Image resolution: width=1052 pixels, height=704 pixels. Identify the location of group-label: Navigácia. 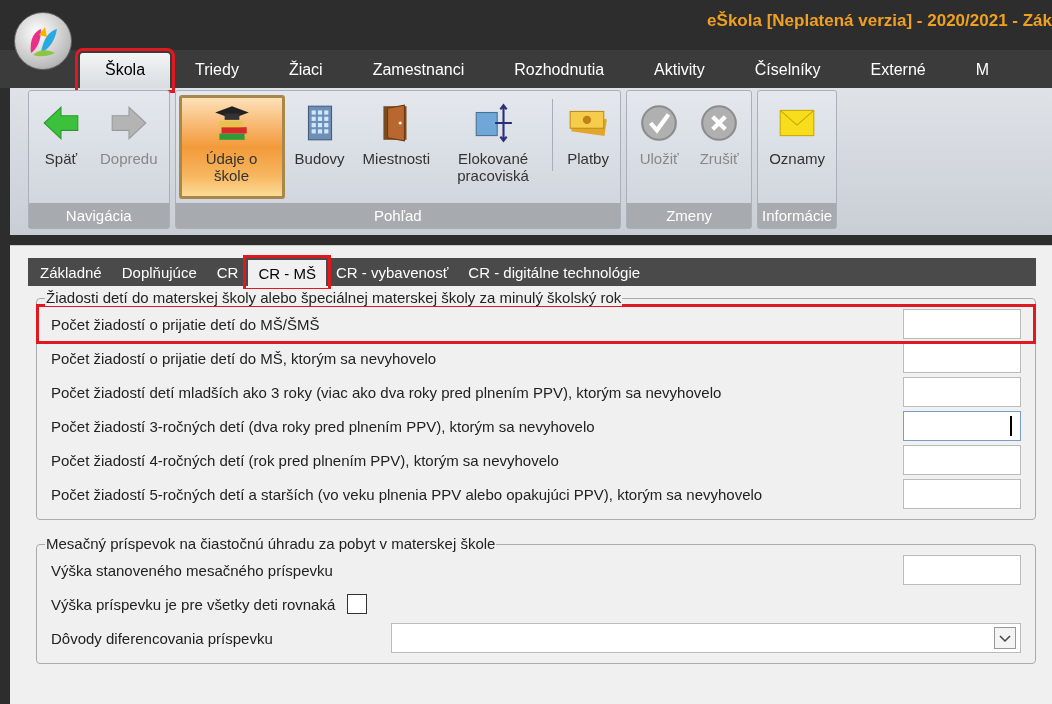
(99, 215).